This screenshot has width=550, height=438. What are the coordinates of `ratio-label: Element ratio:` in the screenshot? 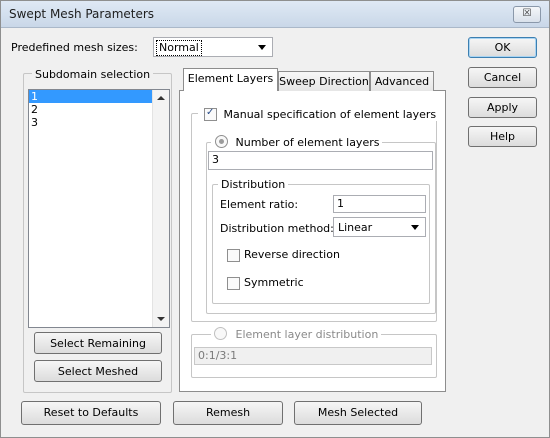 It's located at (259, 204).